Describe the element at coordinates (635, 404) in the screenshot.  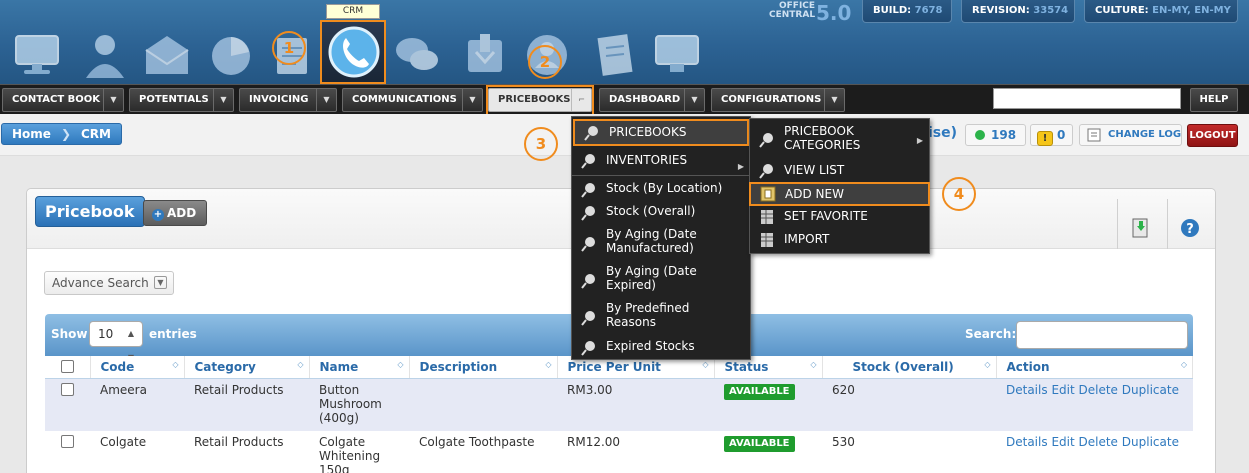
I see `cell-price: RM3.00` at that location.